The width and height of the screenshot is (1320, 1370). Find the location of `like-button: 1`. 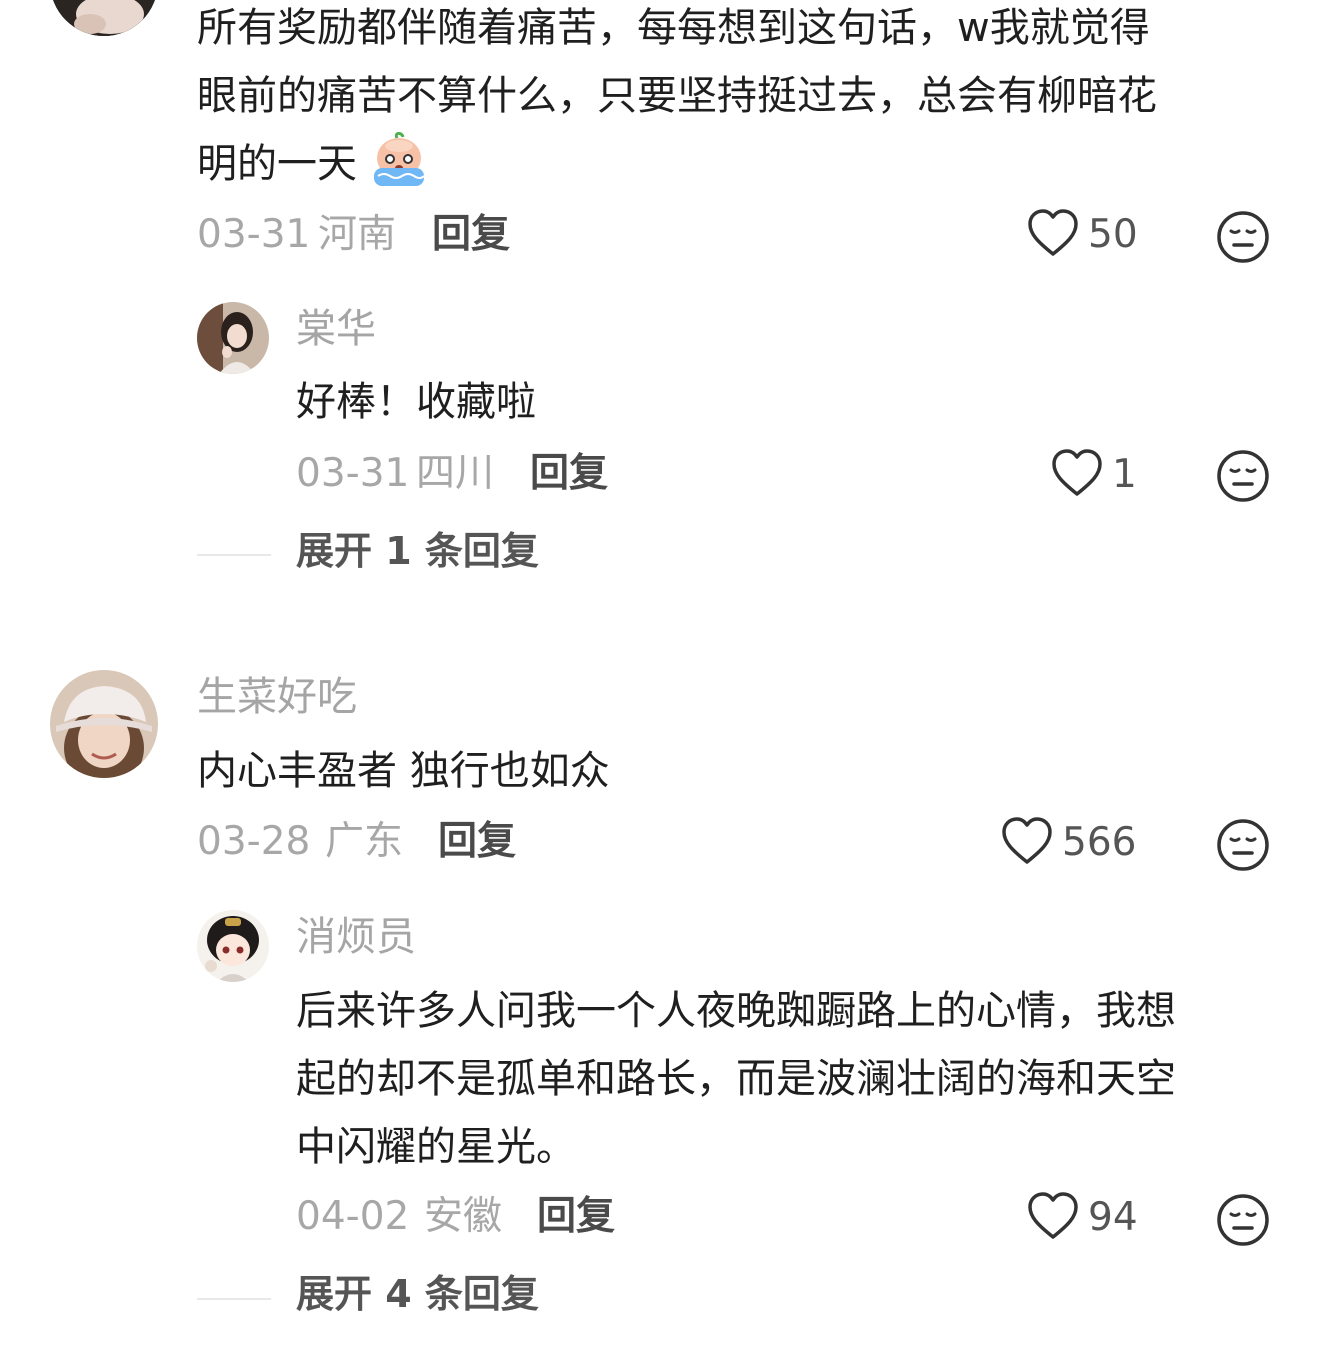

like-button: 1 is located at coordinates (1093, 475).